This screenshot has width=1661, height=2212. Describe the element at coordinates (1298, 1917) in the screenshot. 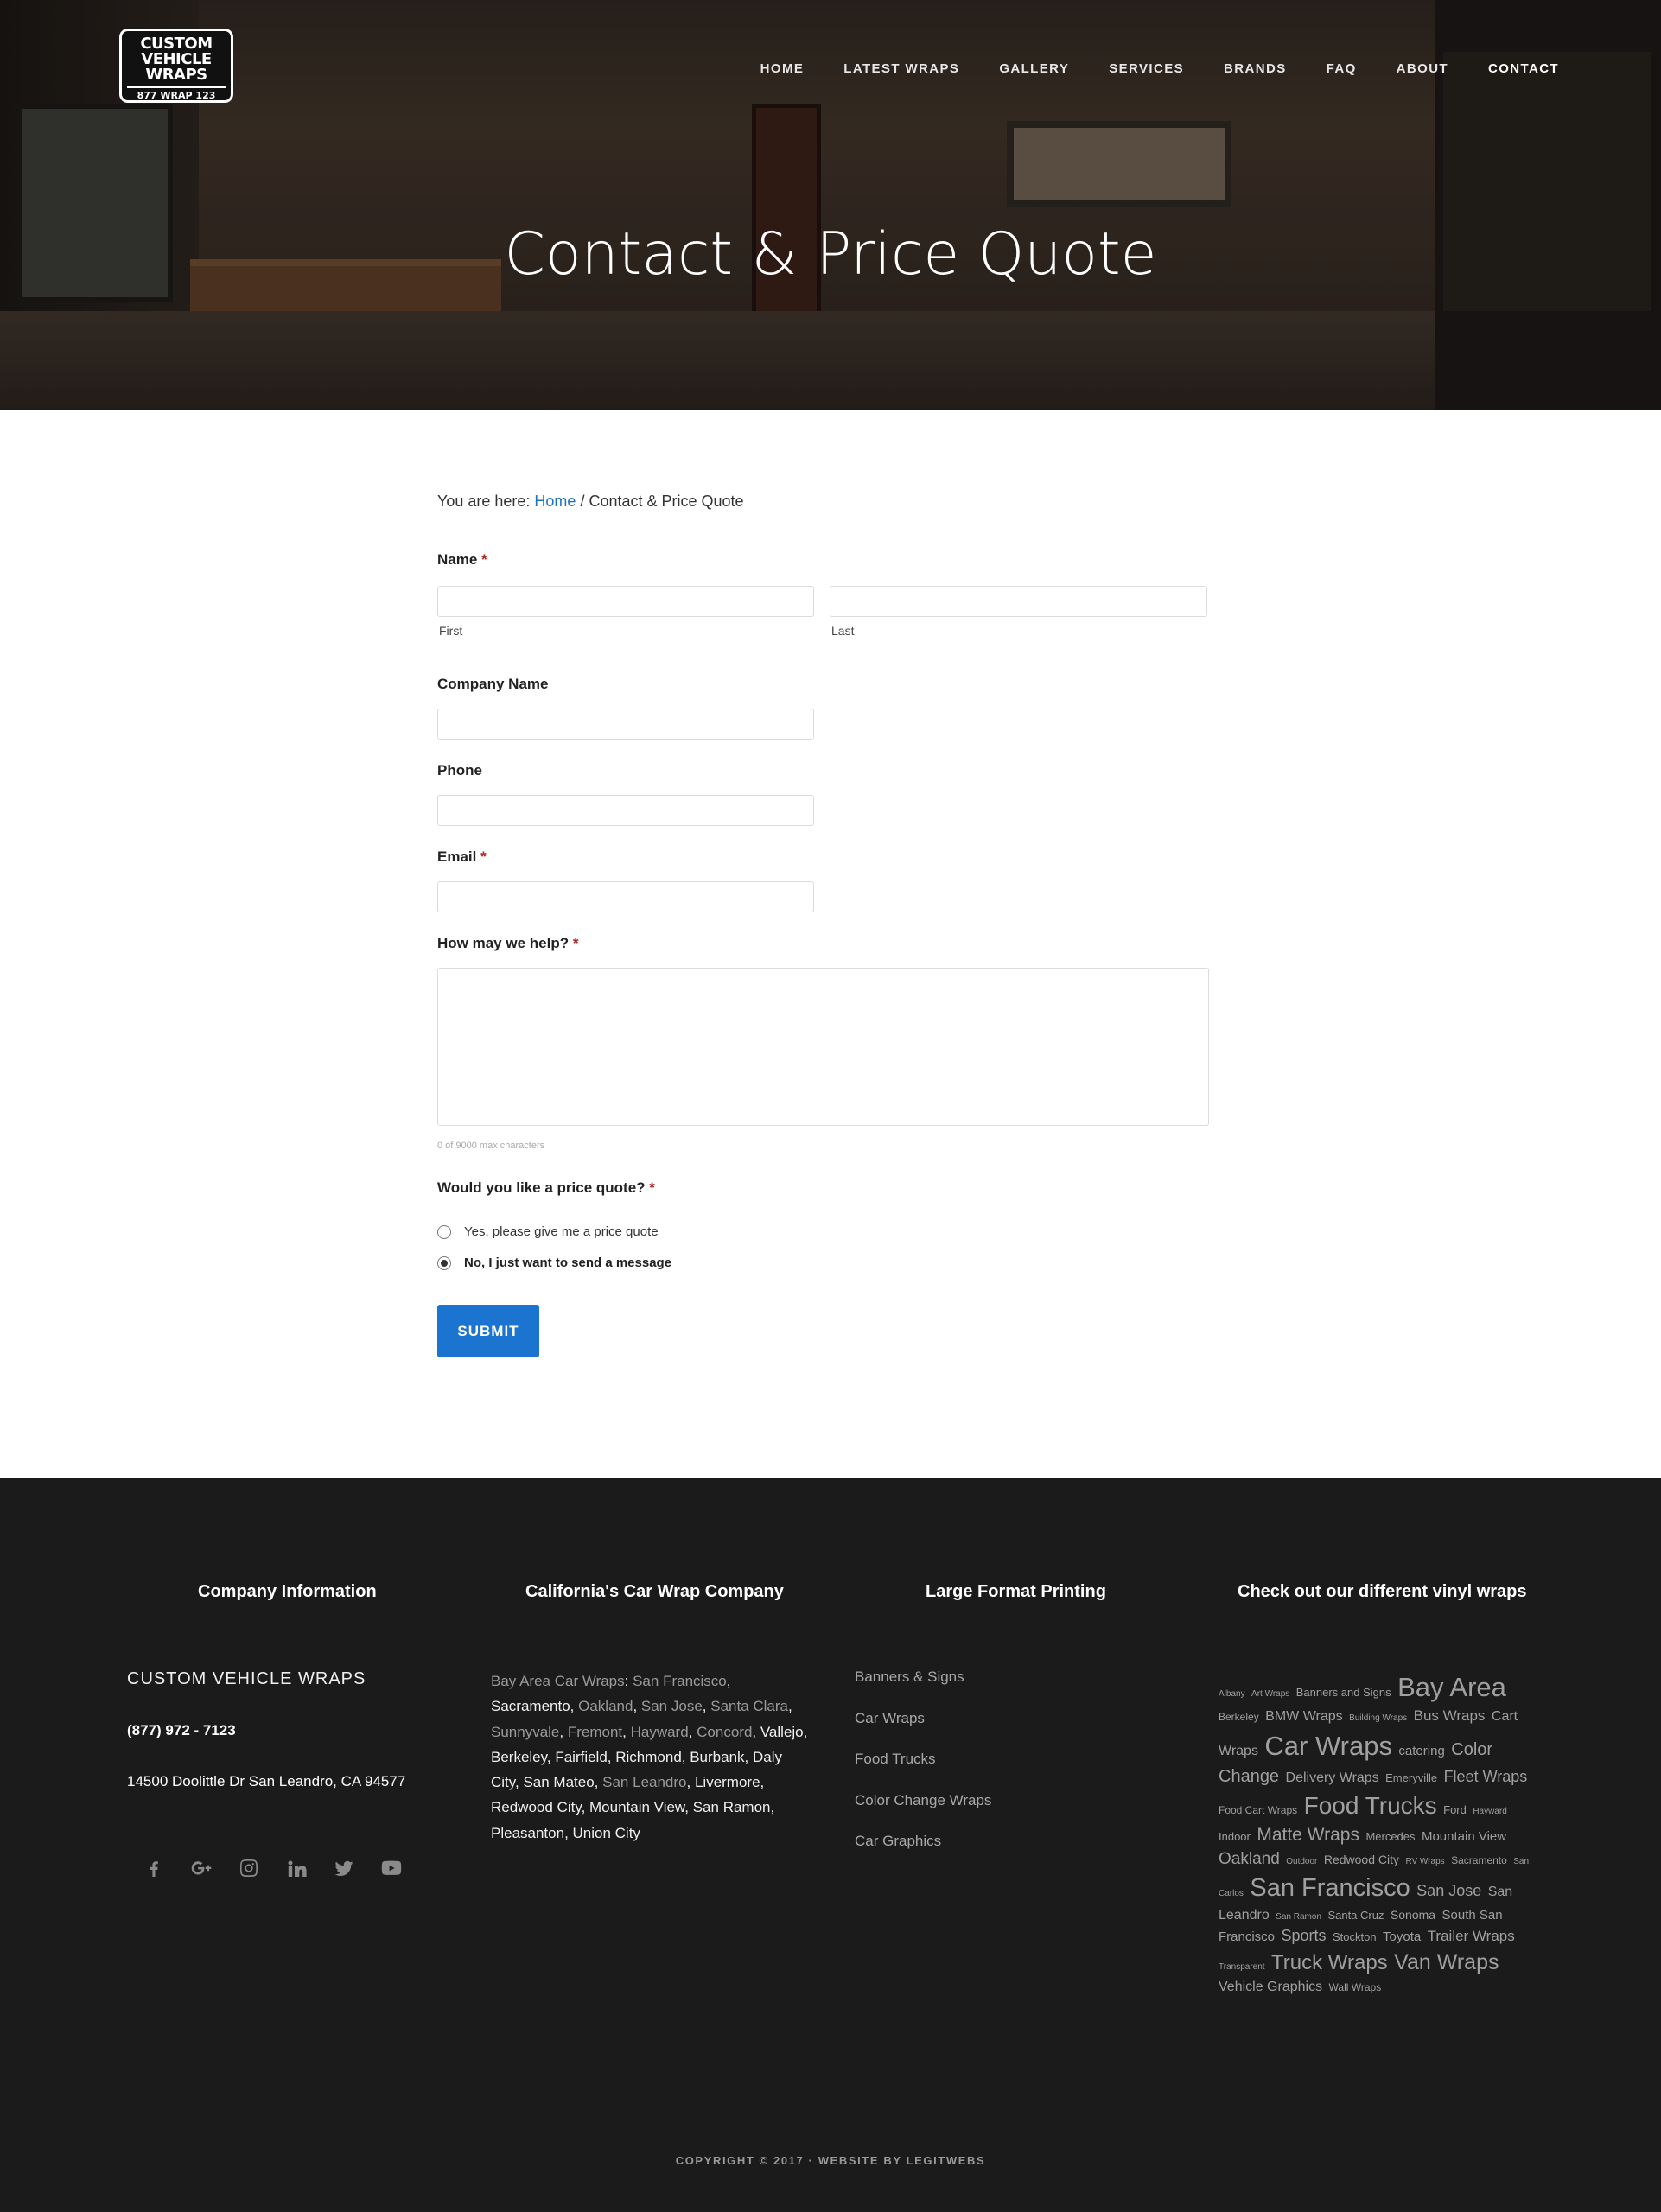

I see `tag-cloud-link: San Ramon` at that location.